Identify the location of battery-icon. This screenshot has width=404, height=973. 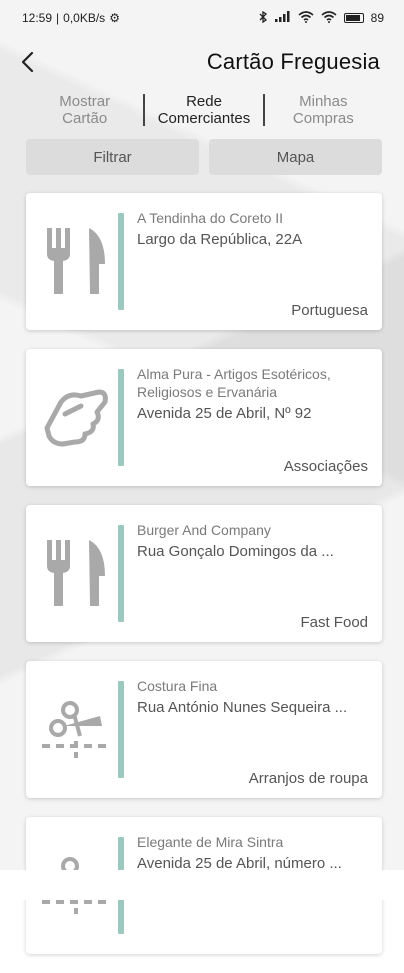
(353, 18).